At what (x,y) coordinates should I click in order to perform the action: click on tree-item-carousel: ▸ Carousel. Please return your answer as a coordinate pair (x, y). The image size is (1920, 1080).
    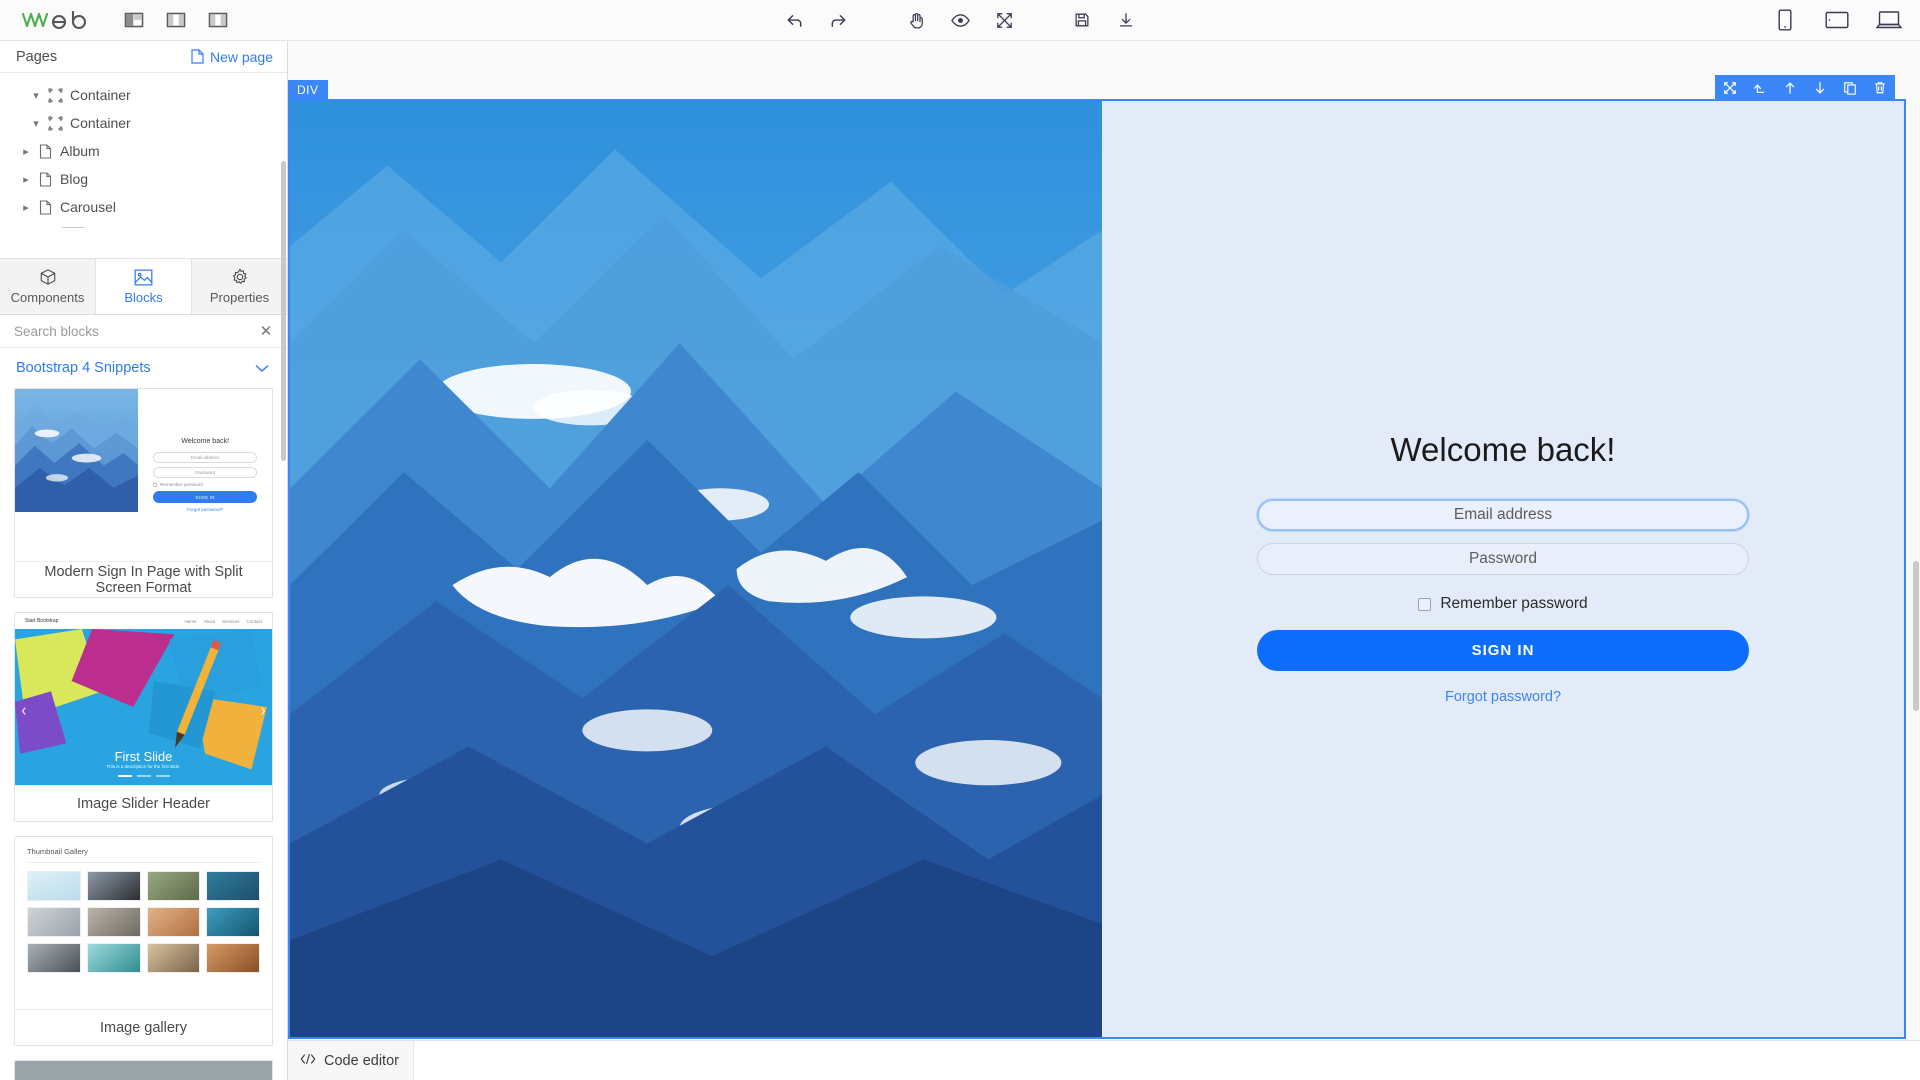
    Looking at the image, I should click on (143, 207).